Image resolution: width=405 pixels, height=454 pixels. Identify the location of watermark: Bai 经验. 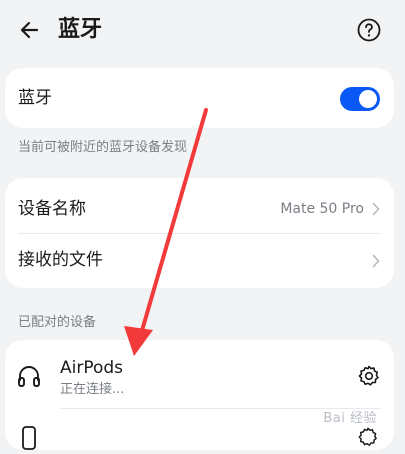
(350, 418).